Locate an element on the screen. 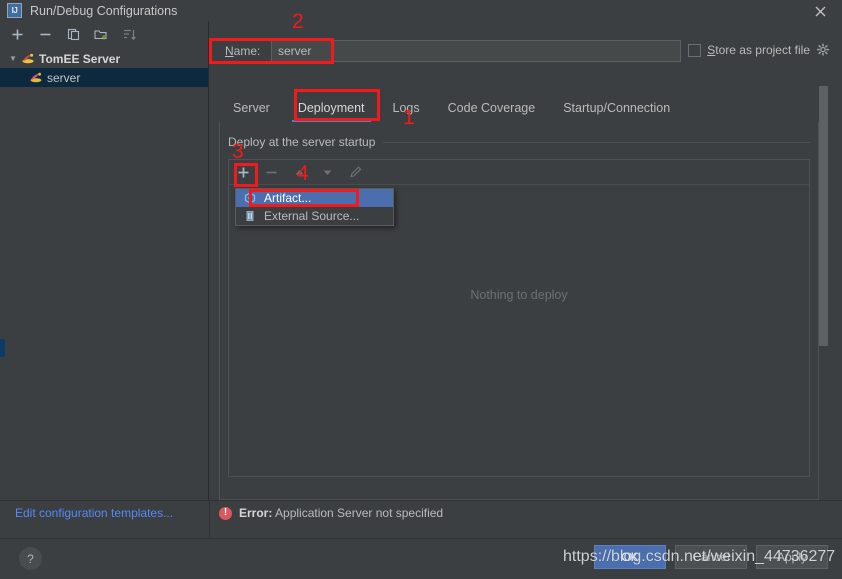 Image resolution: width=842 pixels, height=579 pixels. remove-deployment-button is located at coordinates (271, 172).